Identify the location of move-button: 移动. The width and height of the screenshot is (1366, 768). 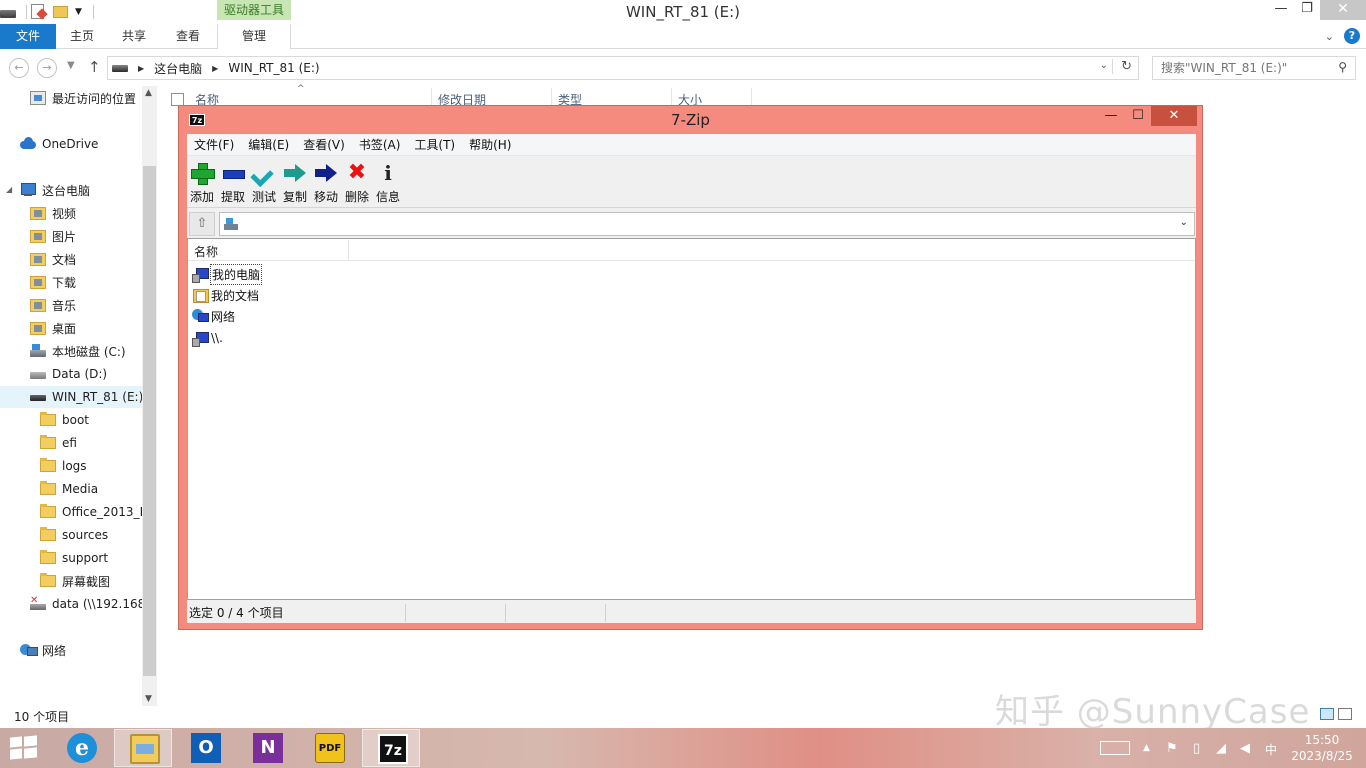
(326, 182).